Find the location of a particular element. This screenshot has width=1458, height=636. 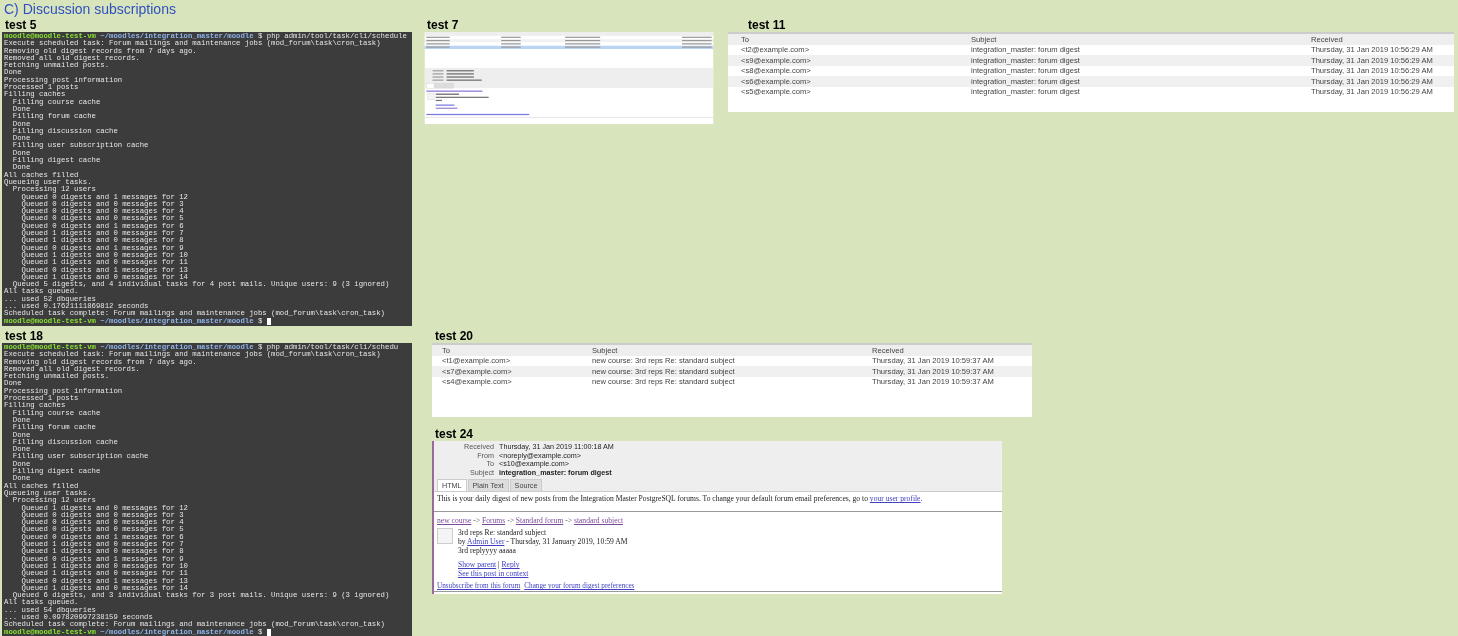

section-label: test 20 is located at coordinates (454, 336).